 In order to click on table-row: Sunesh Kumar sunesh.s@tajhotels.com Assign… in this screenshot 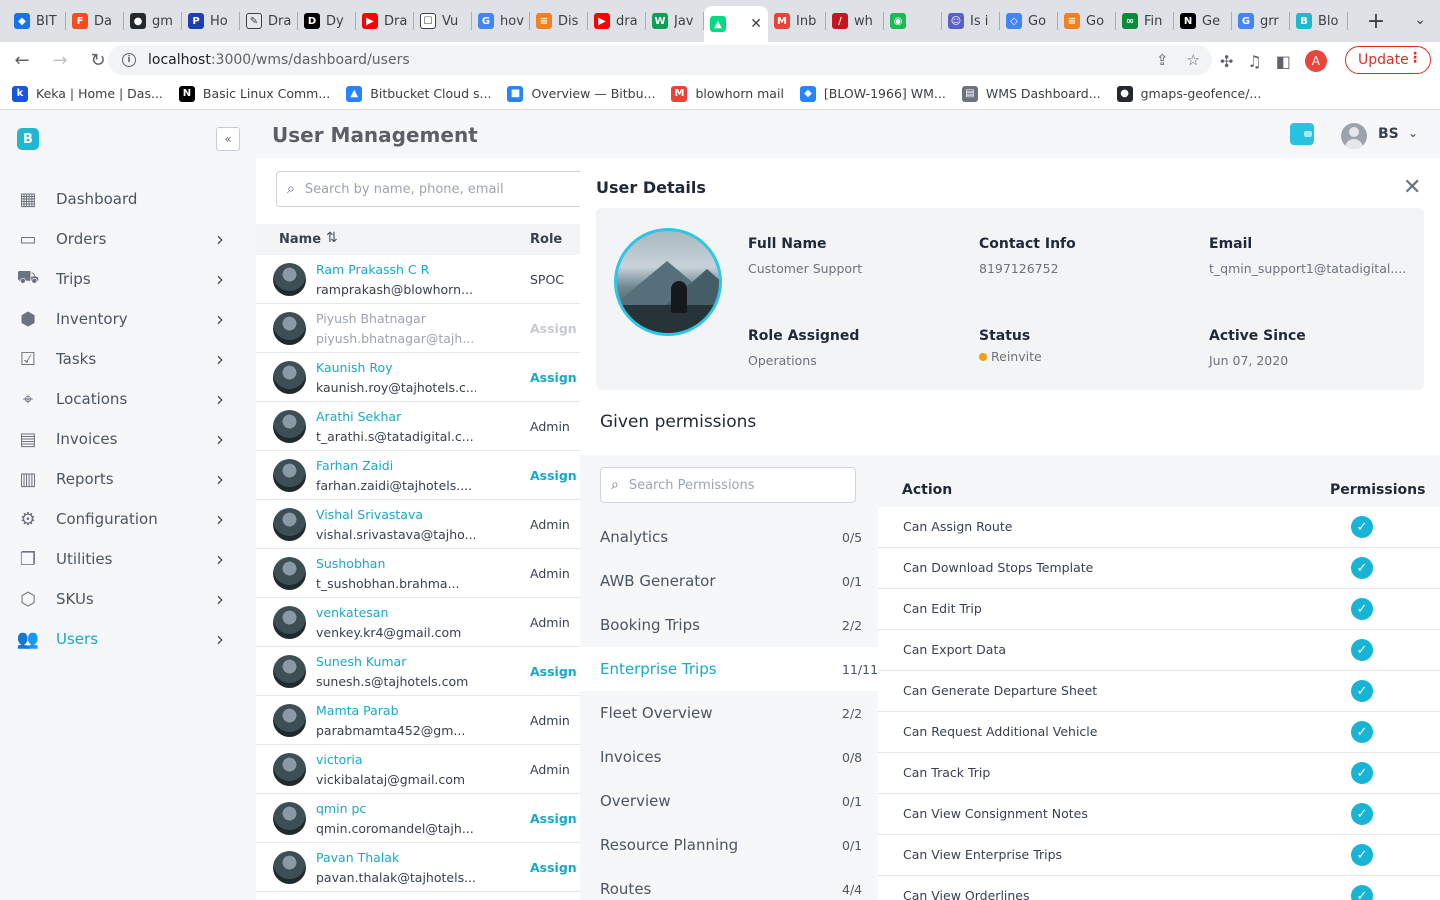, I will do `click(423, 671)`.